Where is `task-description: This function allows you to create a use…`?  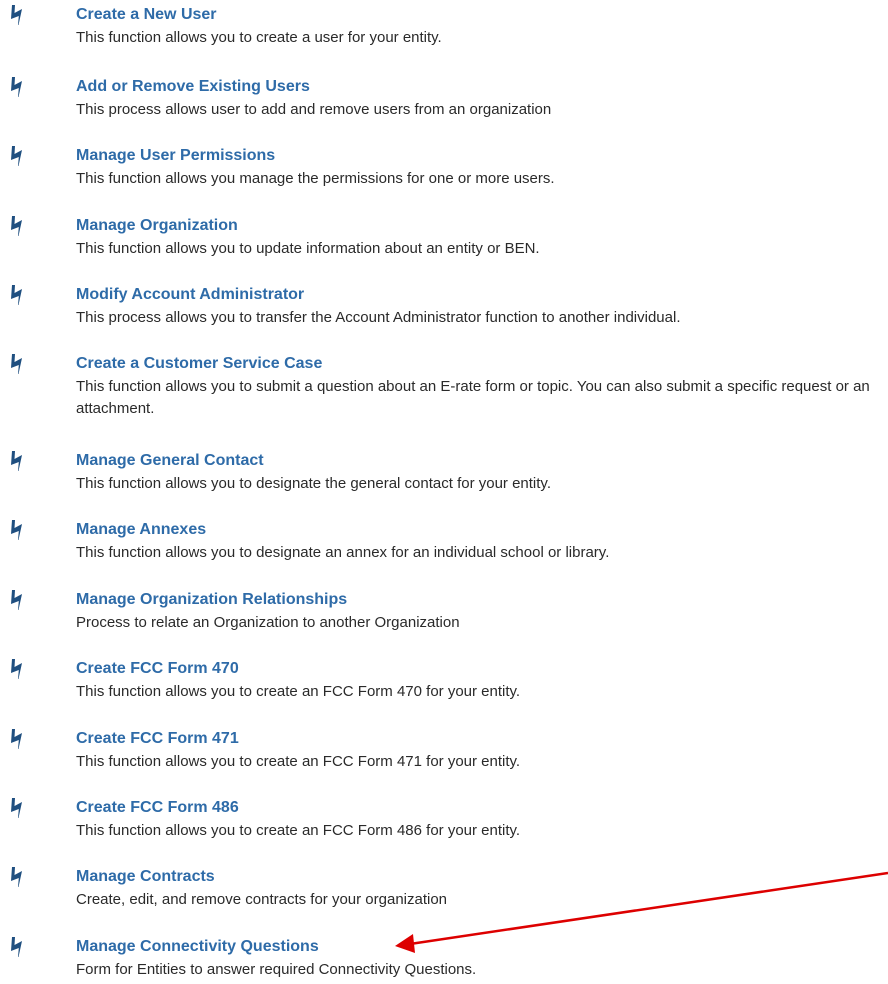
task-description: This function allows you to create a use… is located at coordinates (259, 37).